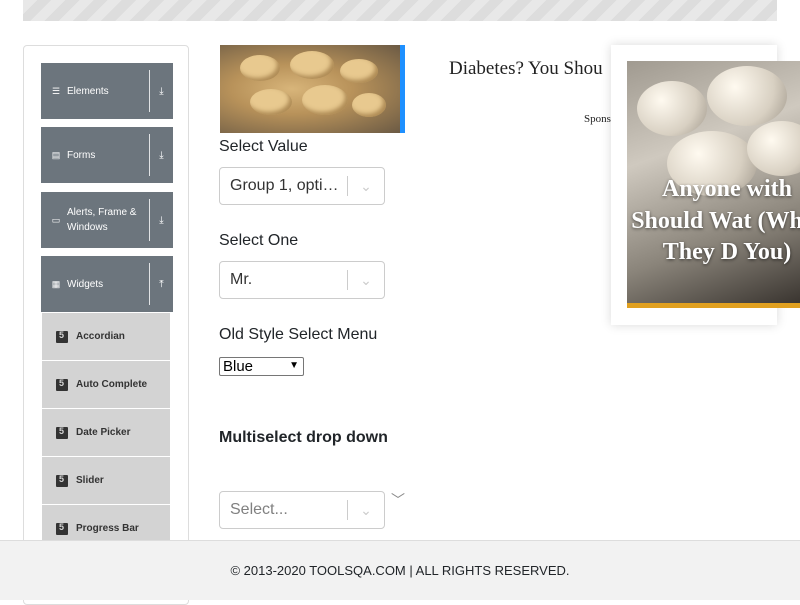  What do you see at coordinates (85, 284) in the screenshot?
I see `sidebar-group-label: Widgets` at bounding box center [85, 284].